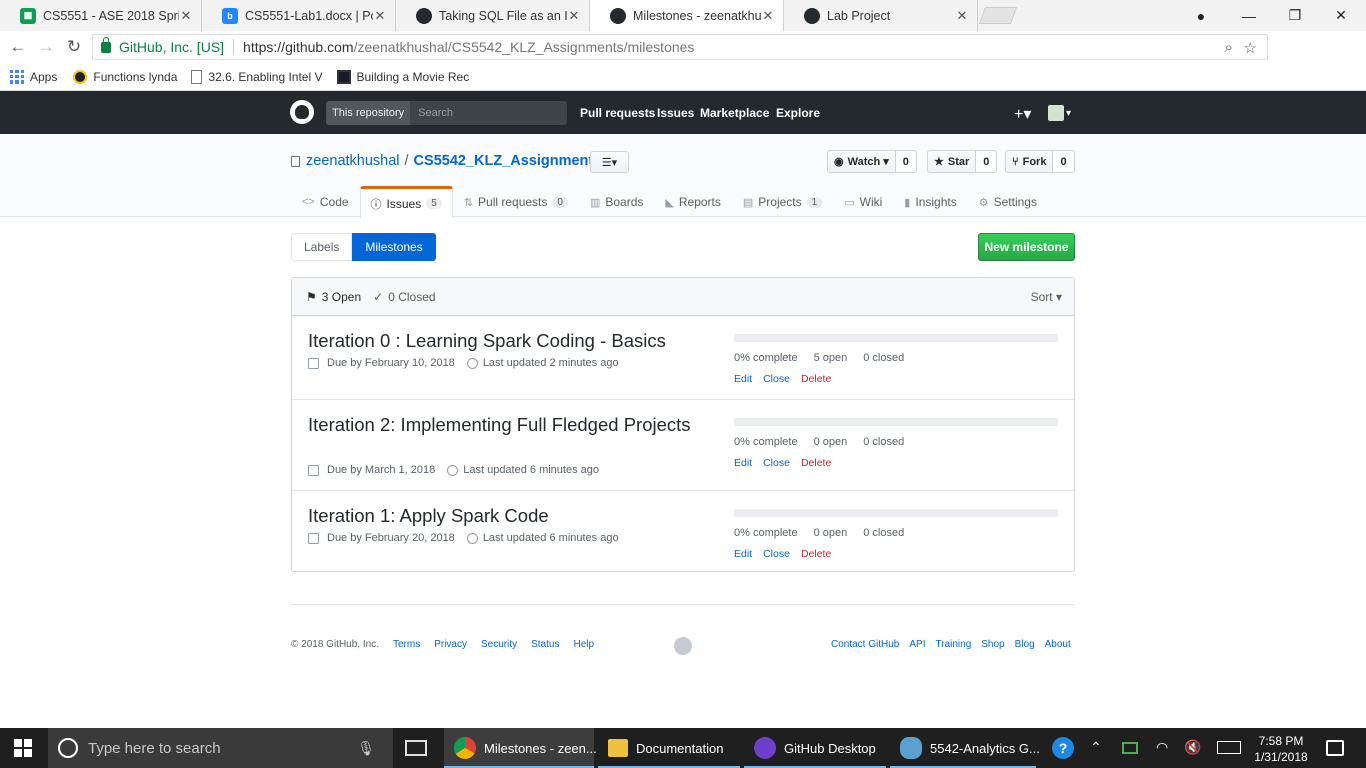  I want to click on search-input: Search, so click(431, 113).